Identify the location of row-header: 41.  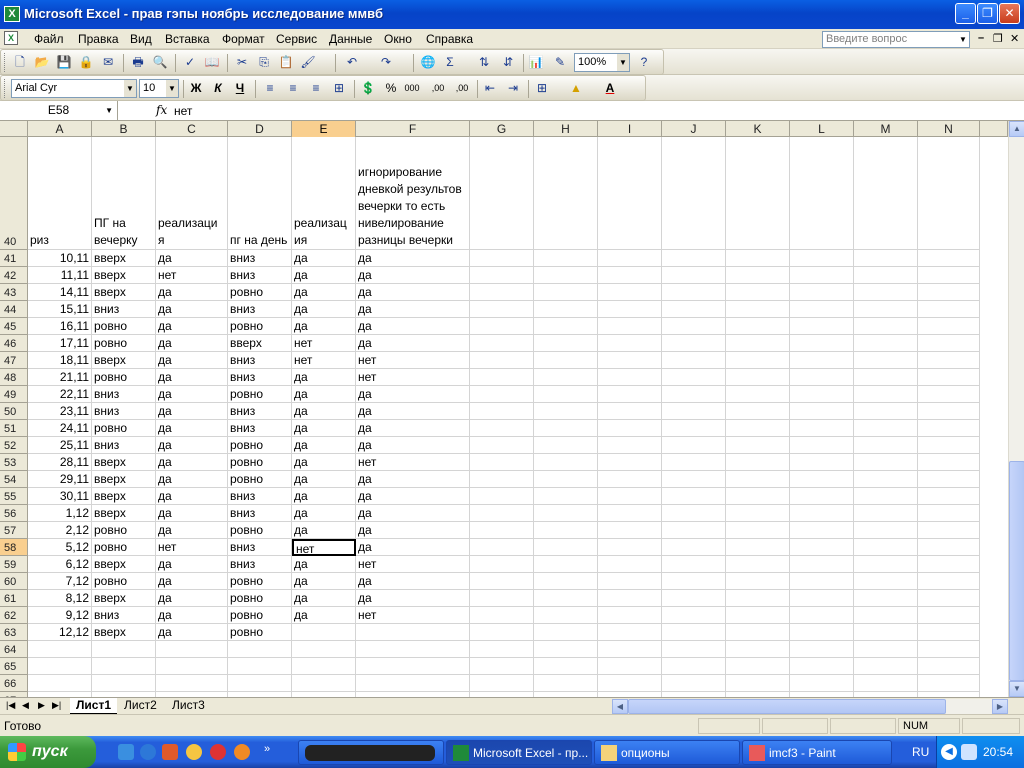
(14, 258).